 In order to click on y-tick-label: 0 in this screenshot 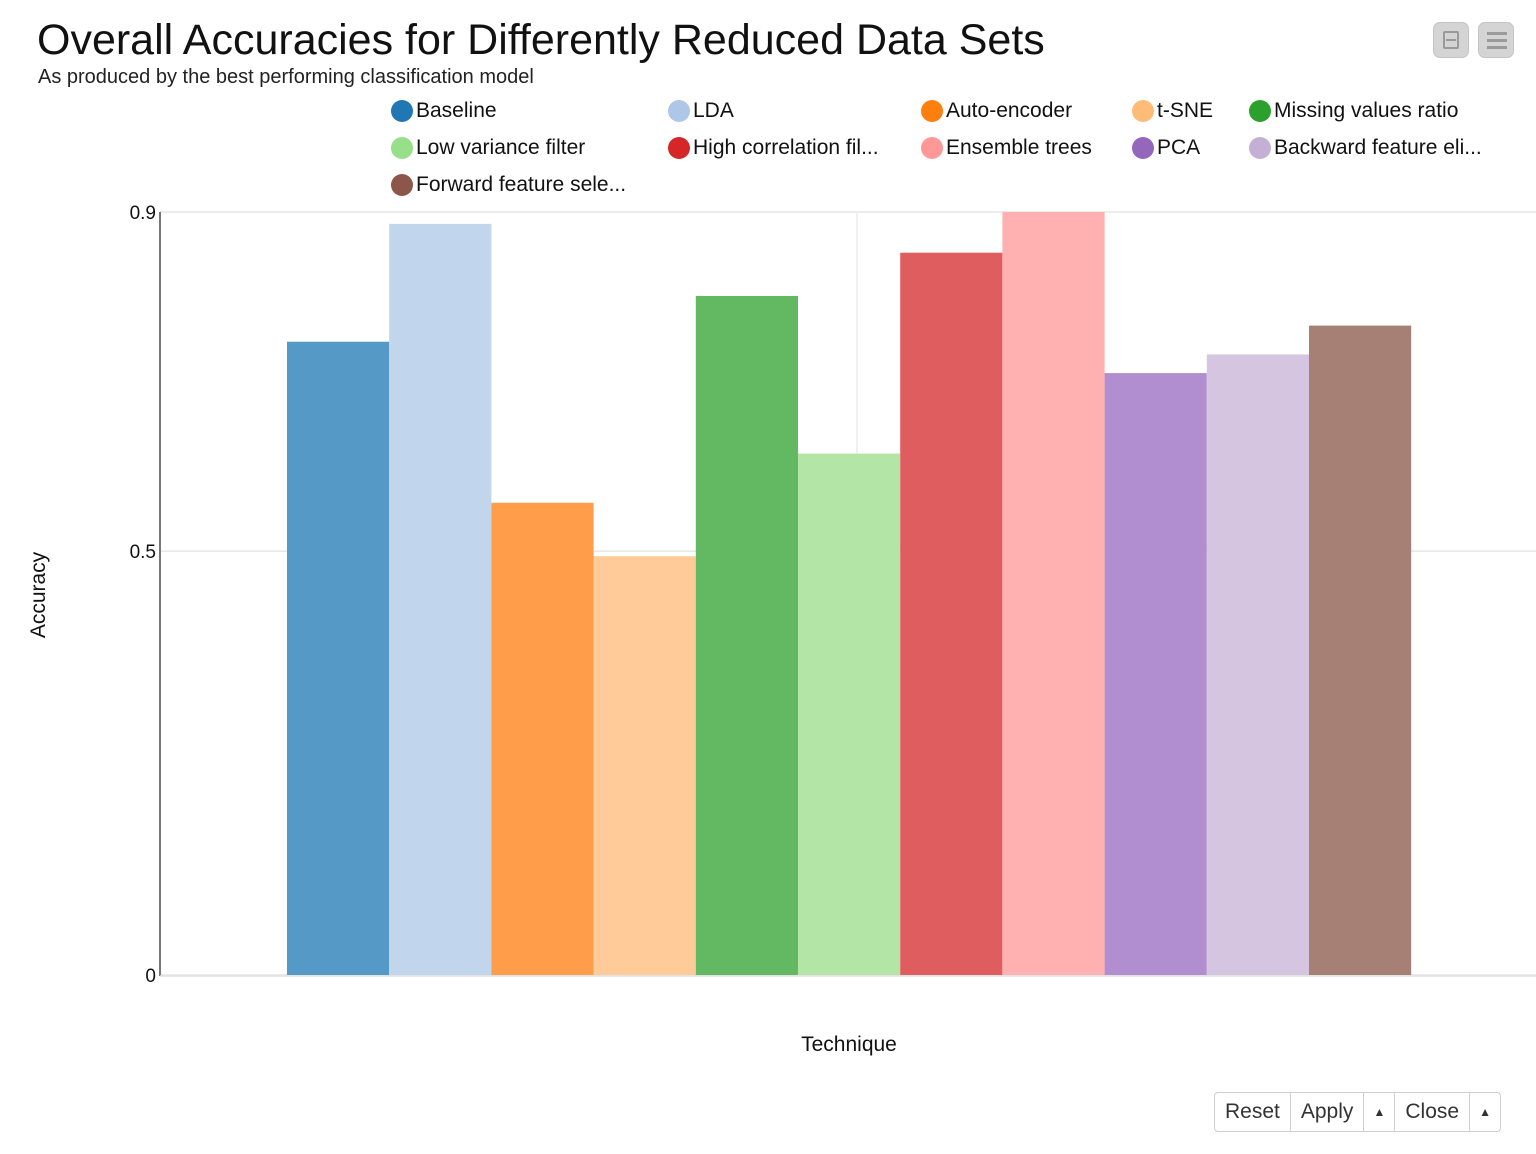, I will do `click(150, 976)`.